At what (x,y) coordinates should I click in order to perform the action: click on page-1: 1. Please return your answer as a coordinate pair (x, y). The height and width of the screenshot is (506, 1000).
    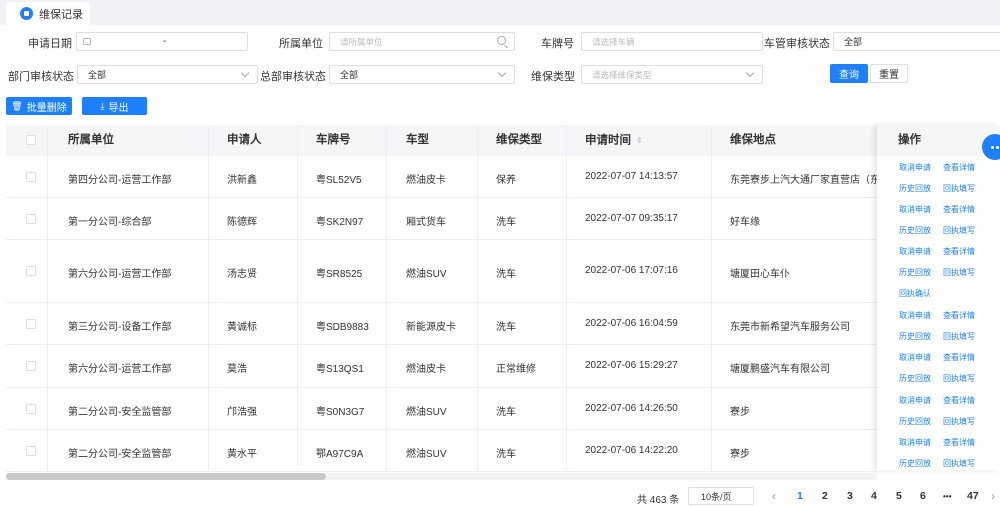
    Looking at the image, I should click on (800, 496).